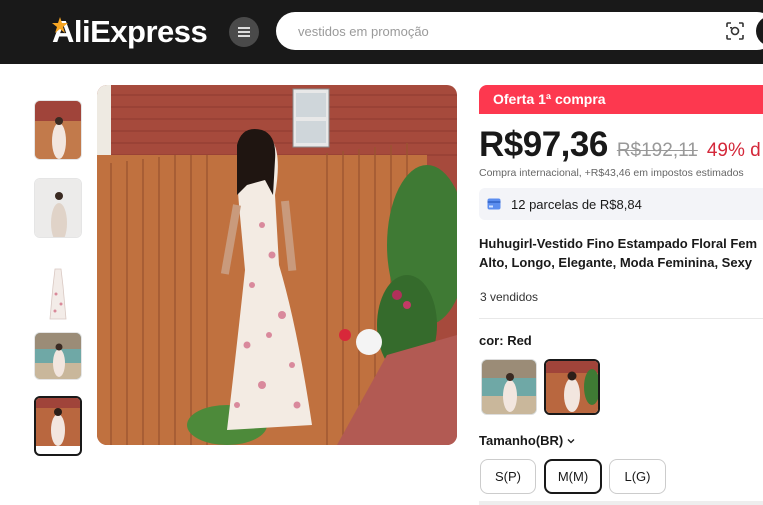  I want to click on divider, so click(621, 318).